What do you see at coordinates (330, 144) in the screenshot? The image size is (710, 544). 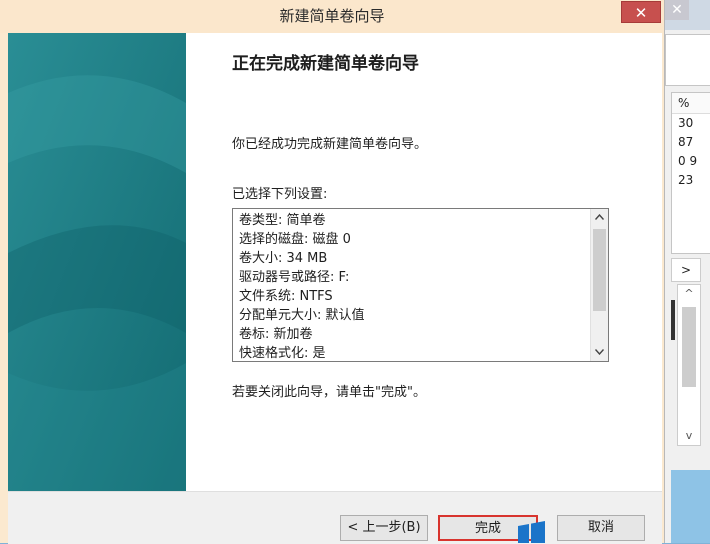 I see `success-message: 你已经成功完成新建简单卷向导。` at bounding box center [330, 144].